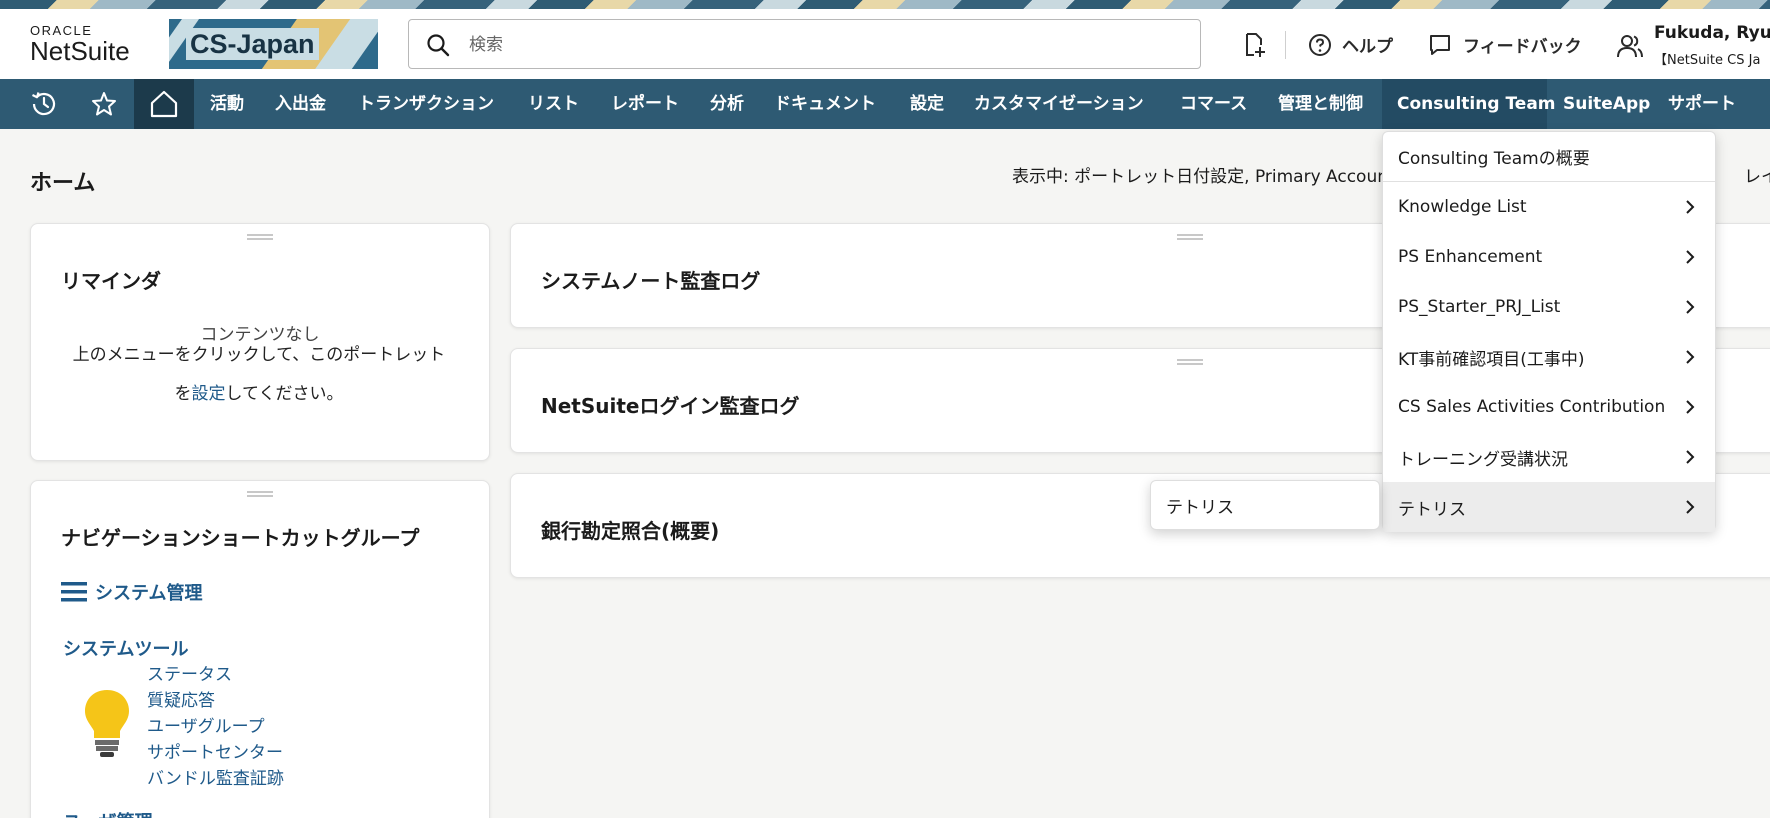 This screenshot has width=1770, height=818. Describe the element at coordinates (148, 592) in the screenshot. I see `section-label: システム管理` at that location.